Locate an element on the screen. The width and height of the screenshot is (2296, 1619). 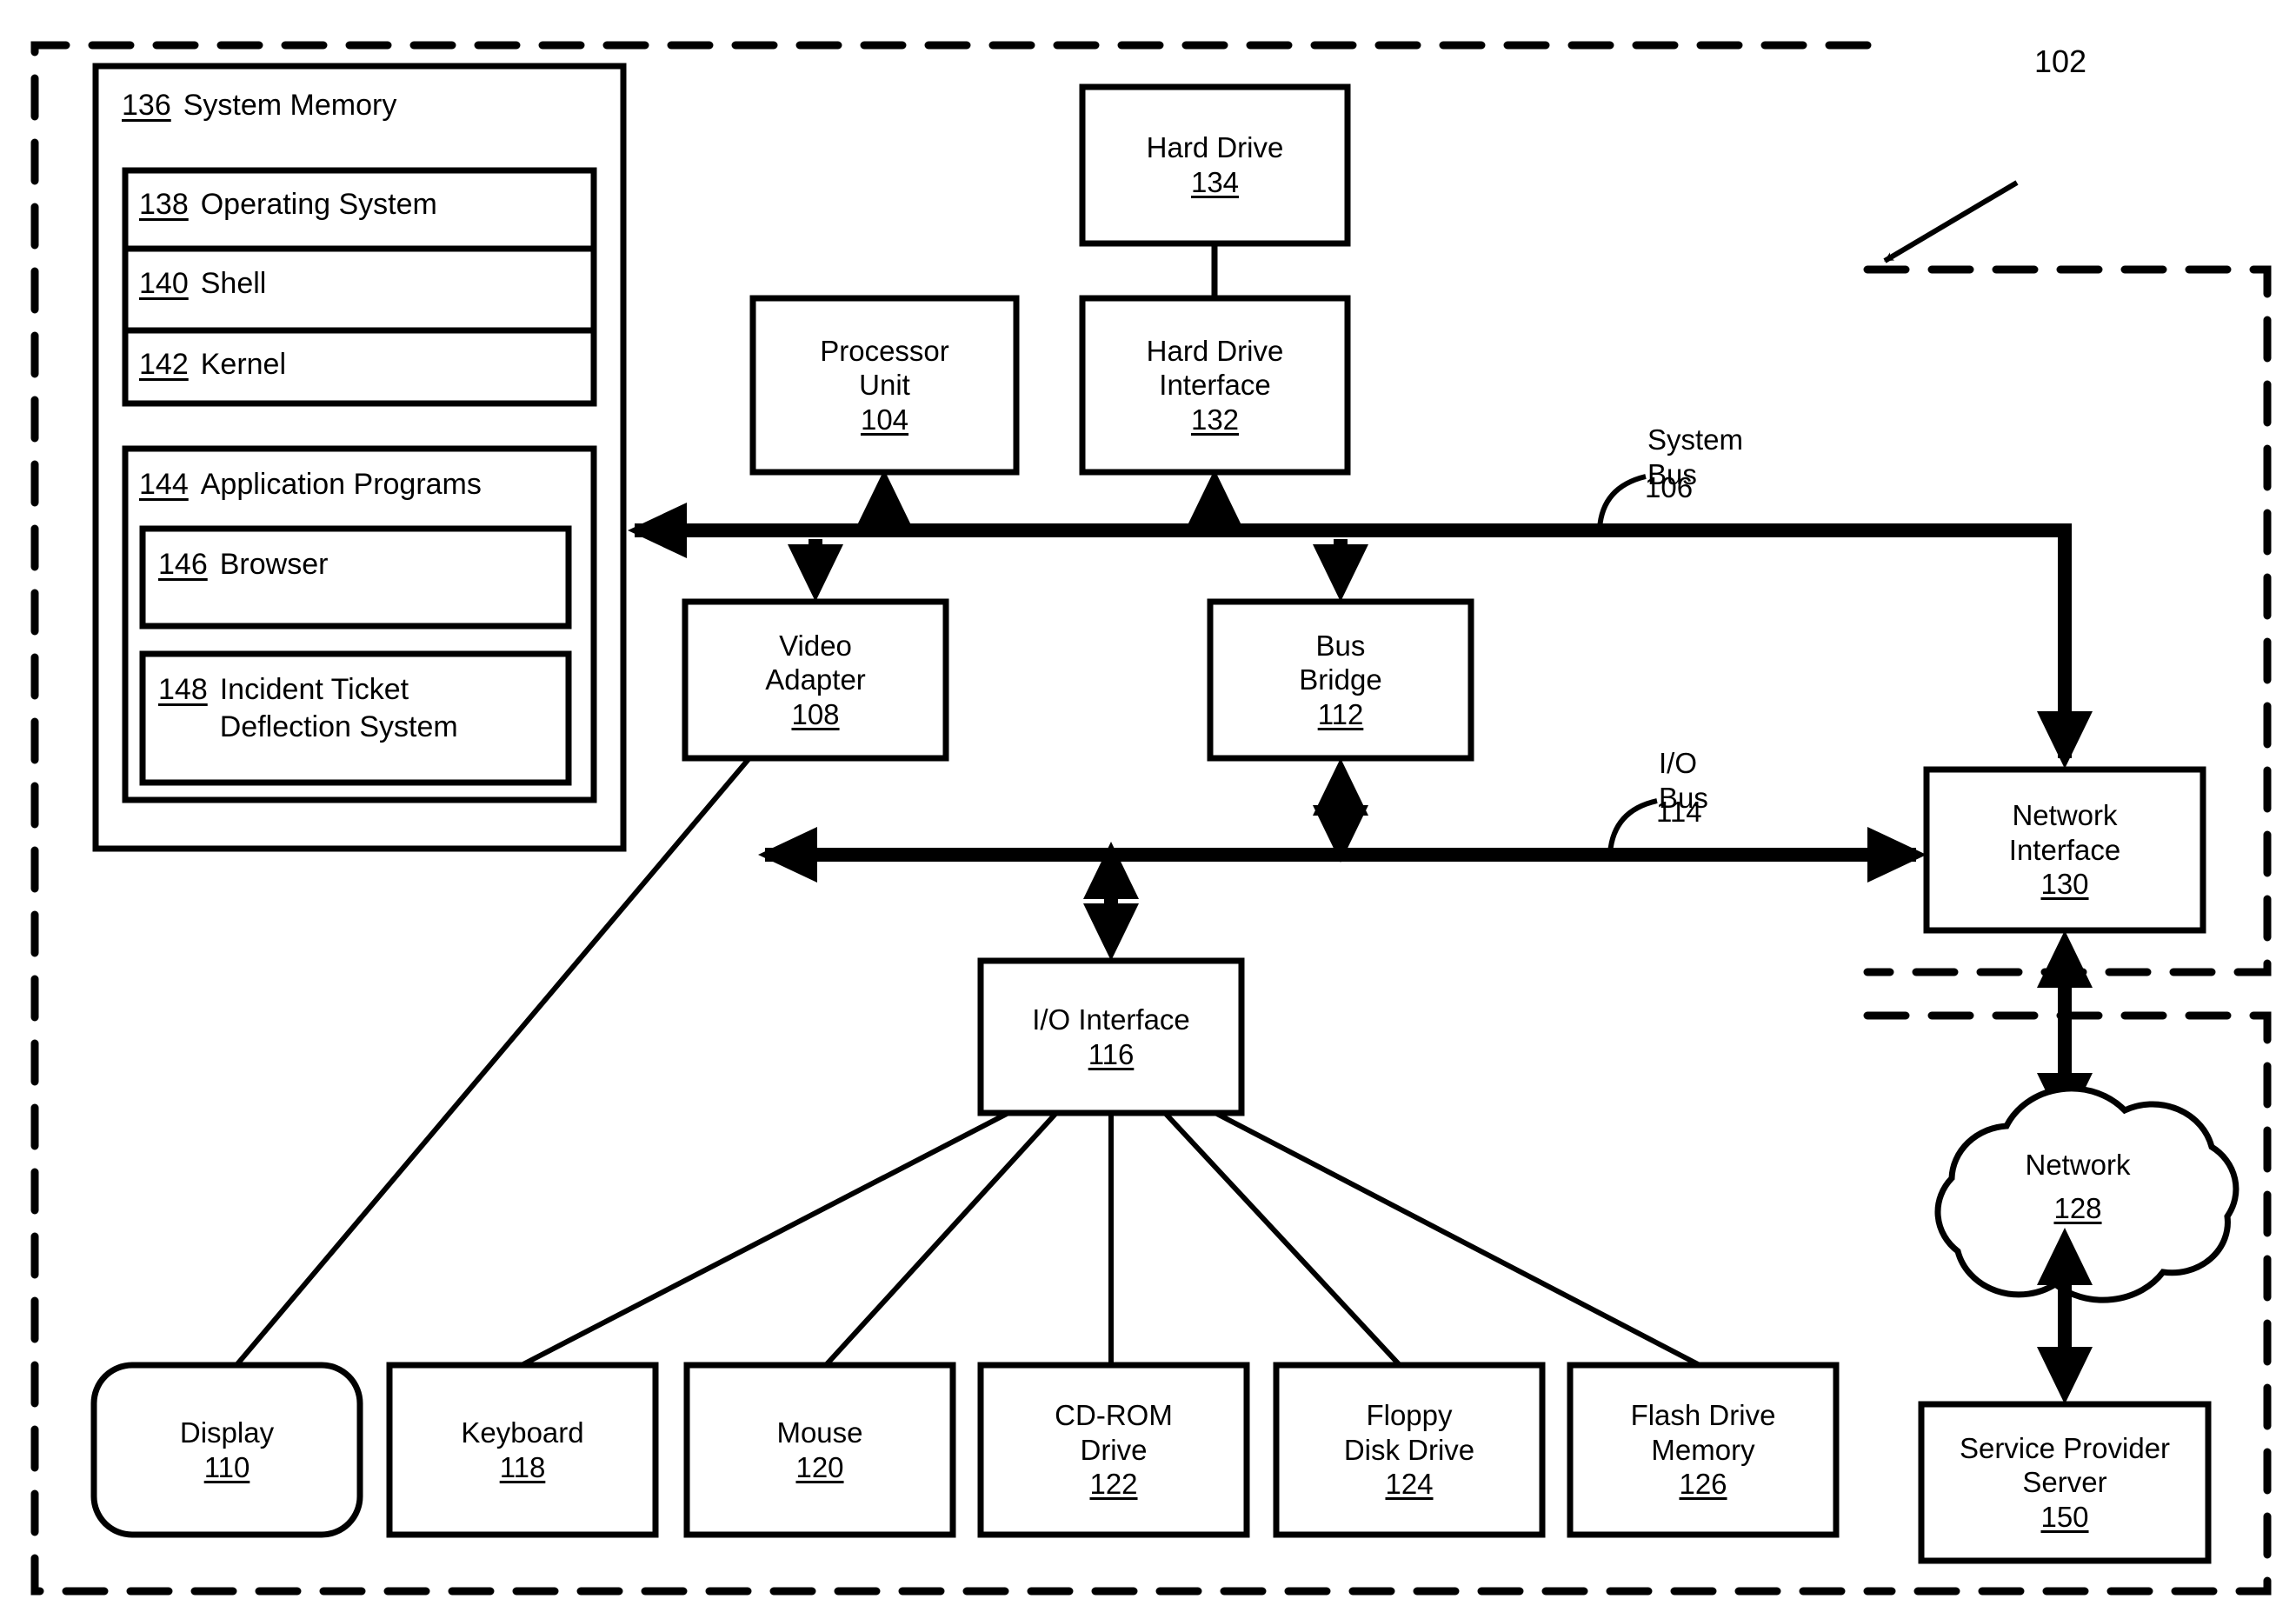
incident-ticket-ref: 148 is located at coordinates (183, 689).